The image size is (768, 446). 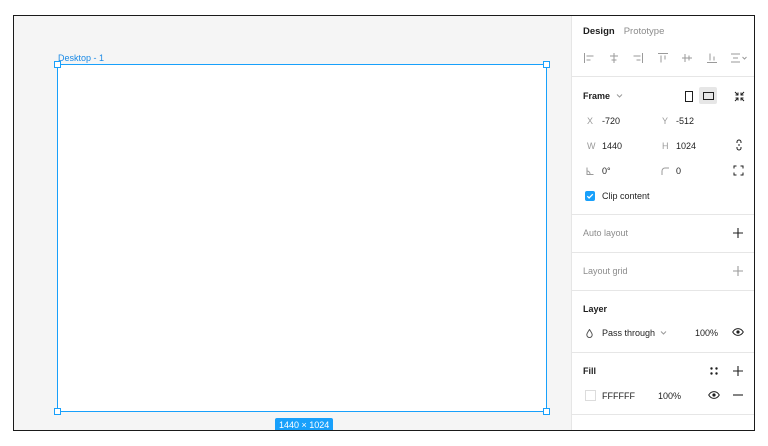 What do you see at coordinates (618, 396) in the screenshot?
I see `fill-hex-input: FFFFFF` at bounding box center [618, 396].